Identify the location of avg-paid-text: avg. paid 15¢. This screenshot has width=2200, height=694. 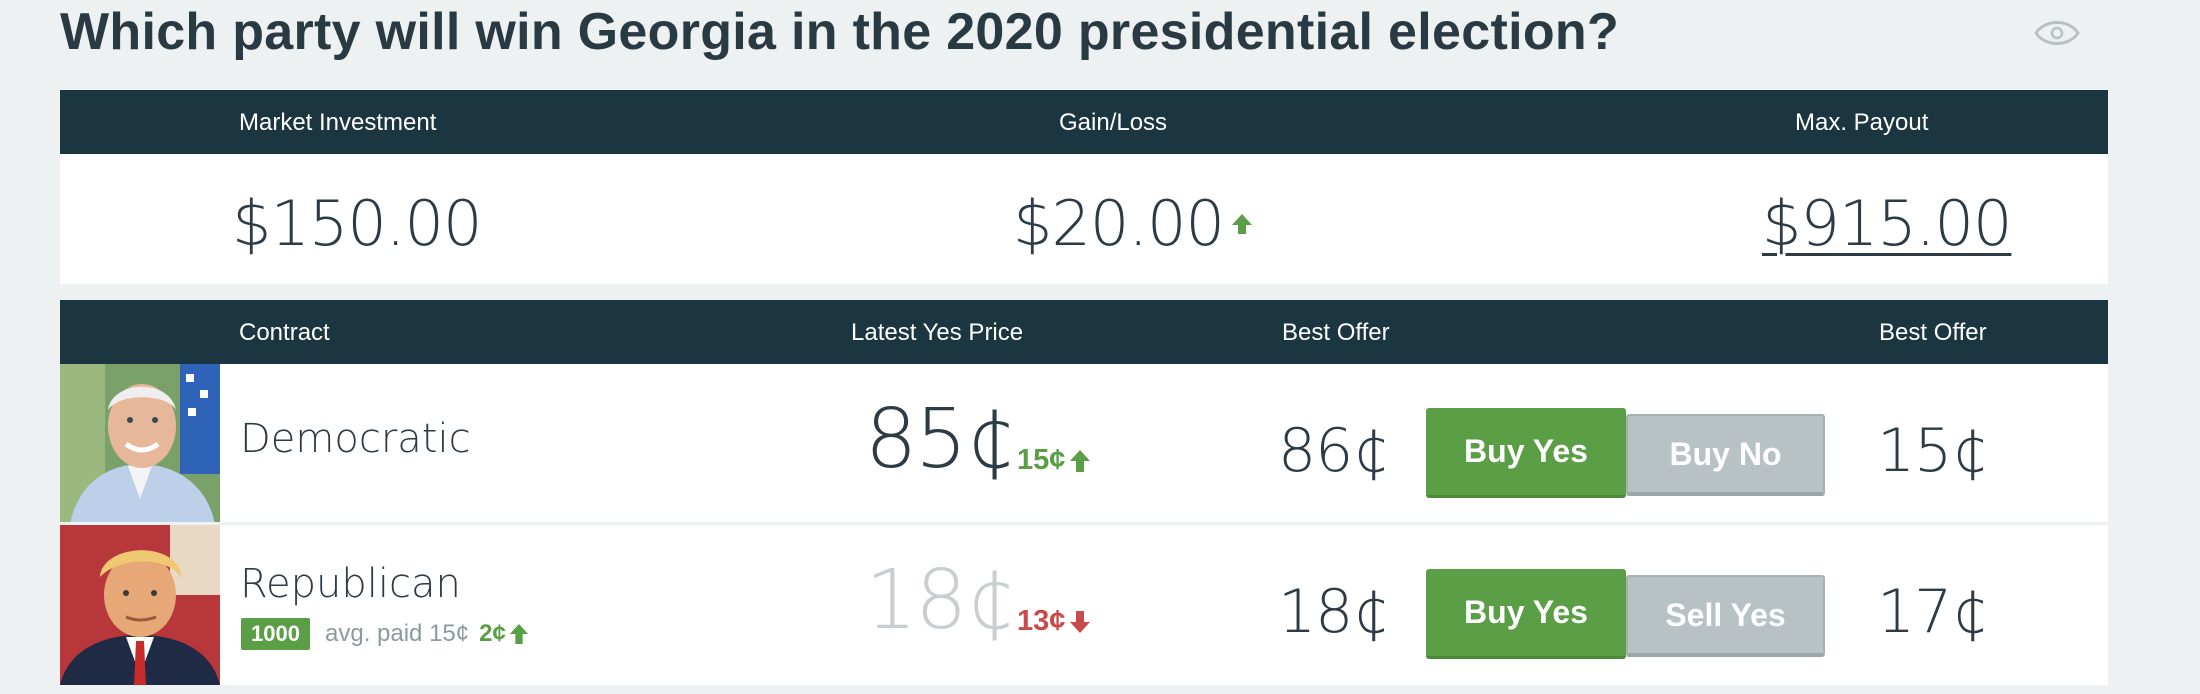
(397, 633).